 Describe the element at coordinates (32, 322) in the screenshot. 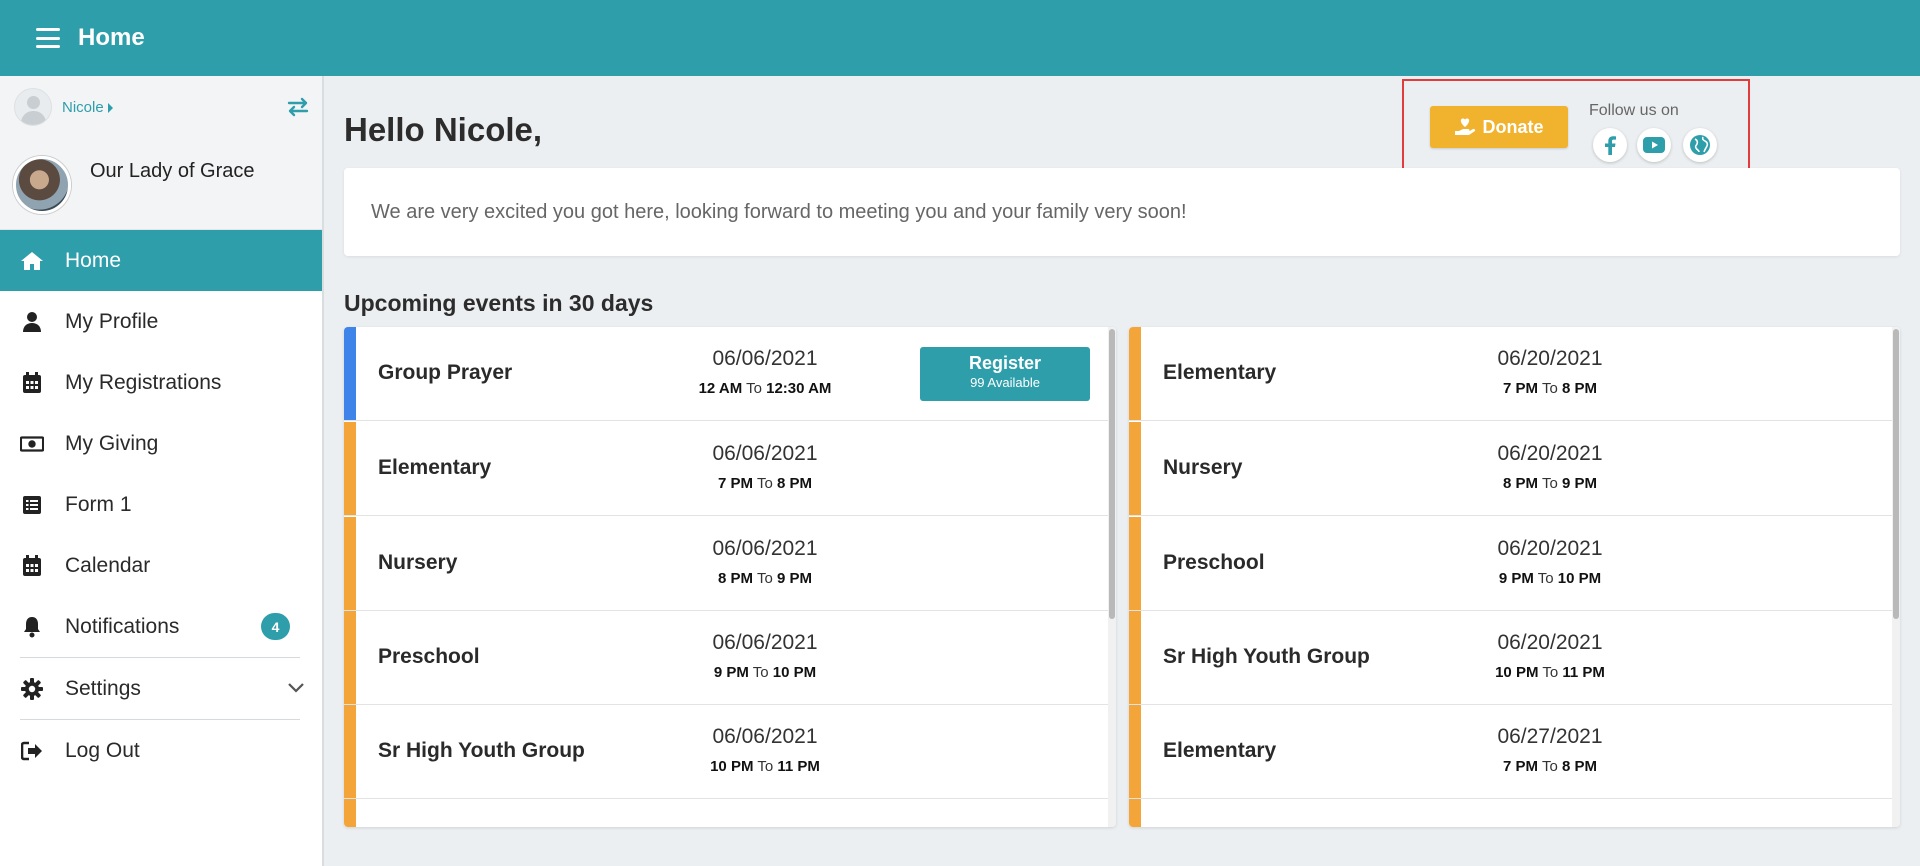

I see `user-icon` at that location.